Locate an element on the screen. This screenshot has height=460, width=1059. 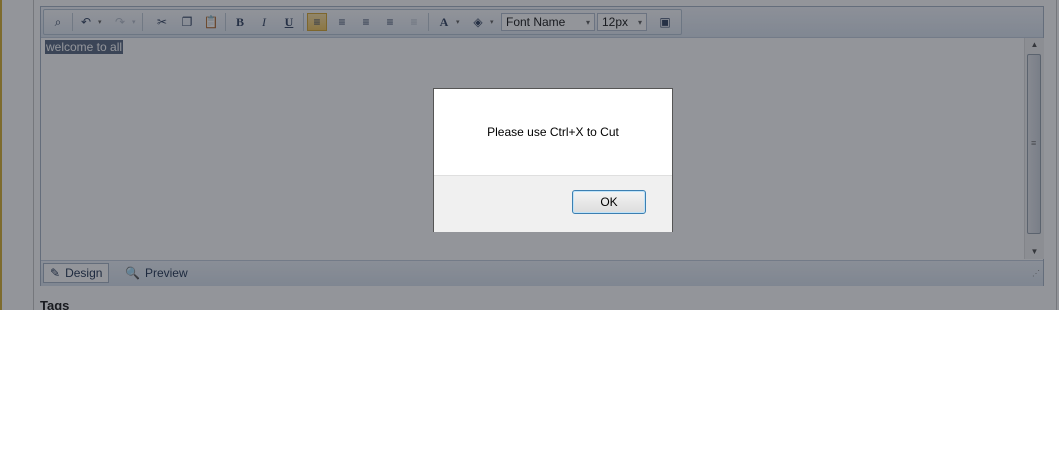
dialog-message-area: Please use Ctrl+X to Cut is located at coordinates (553, 132).